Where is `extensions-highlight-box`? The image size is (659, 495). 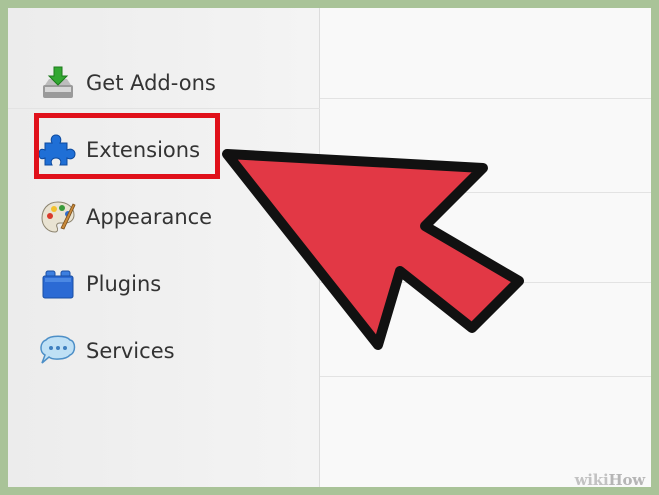 extensions-highlight-box is located at coordinates (127, 146).